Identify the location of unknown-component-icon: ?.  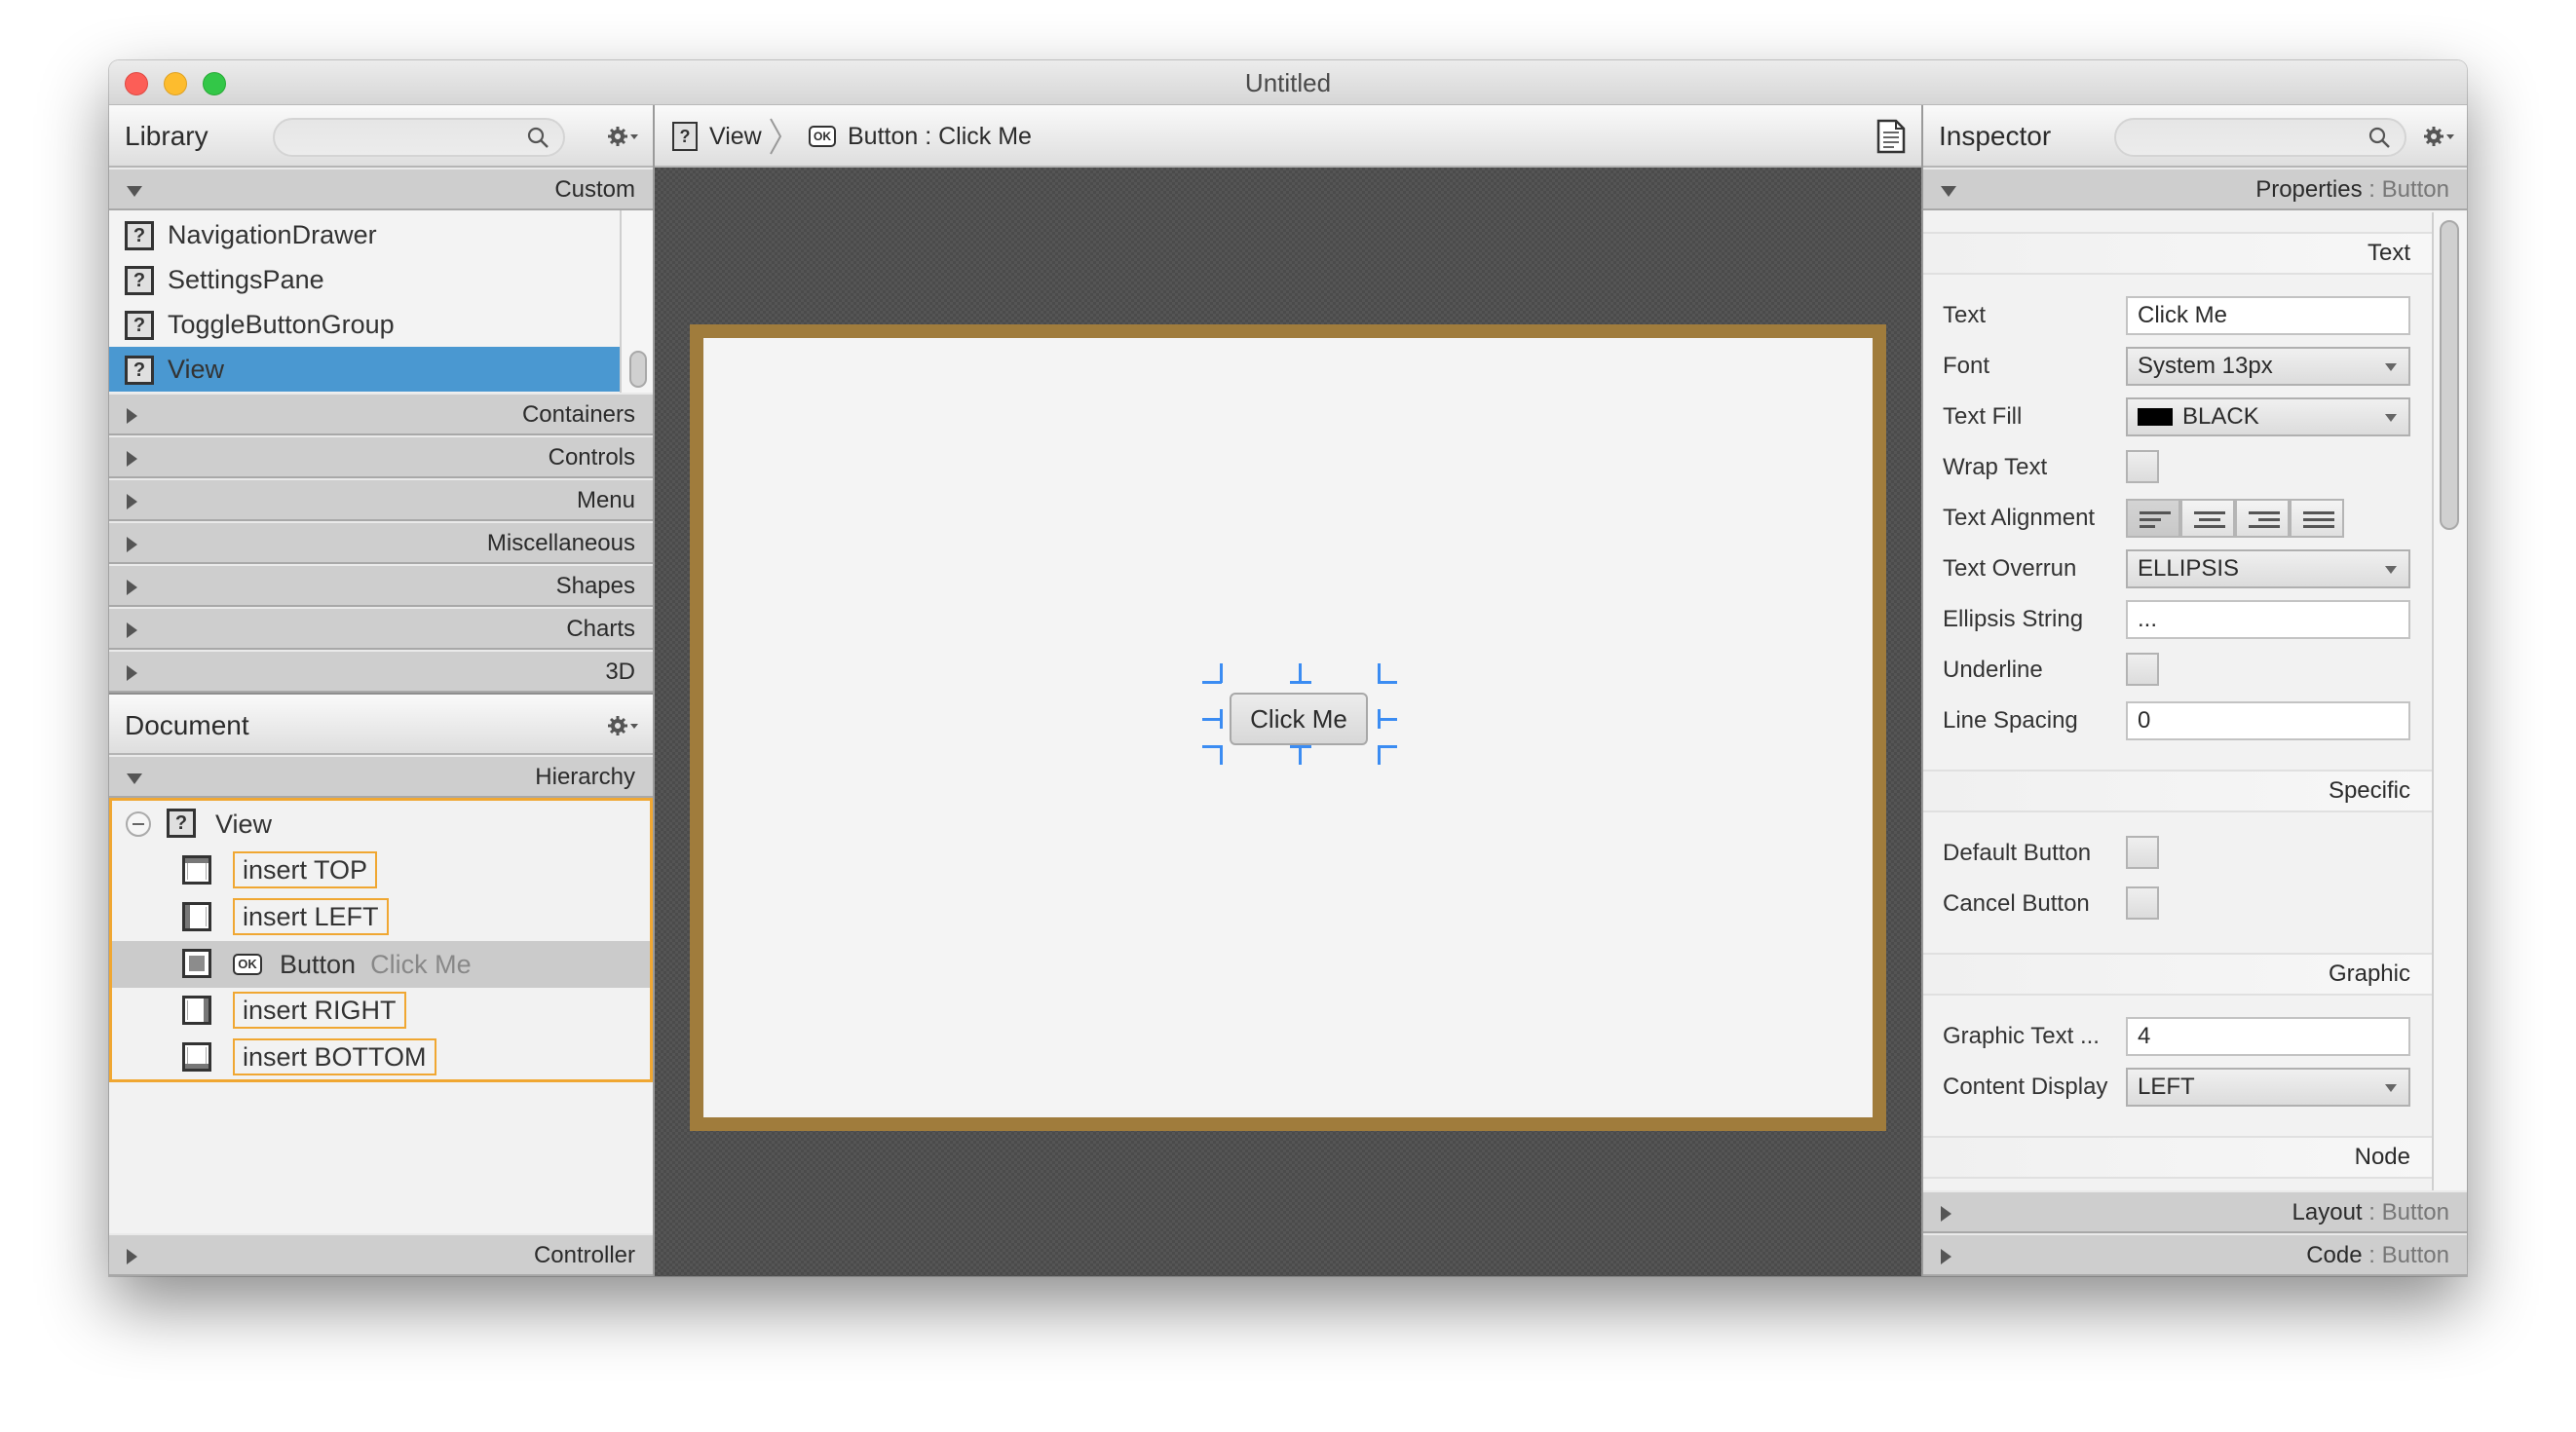
(685, 136).